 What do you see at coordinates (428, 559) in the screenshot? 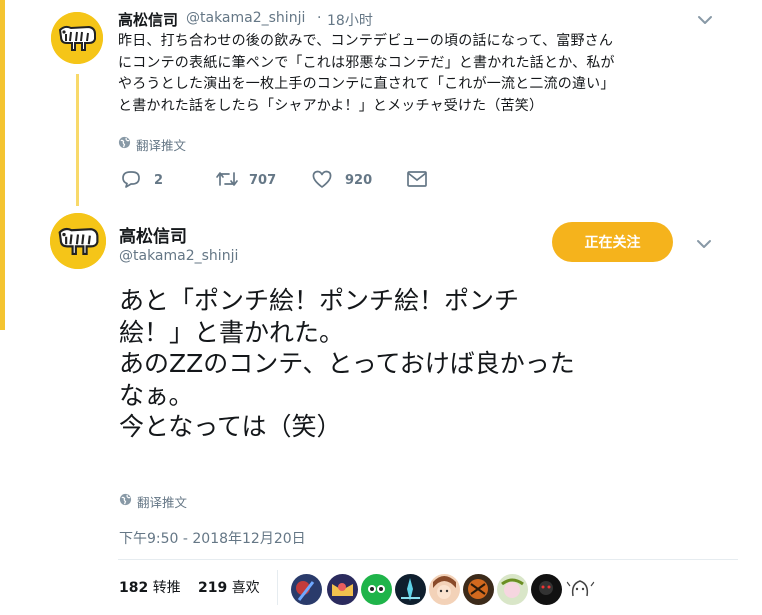
I see `divider` at bounding box center [428, 559].